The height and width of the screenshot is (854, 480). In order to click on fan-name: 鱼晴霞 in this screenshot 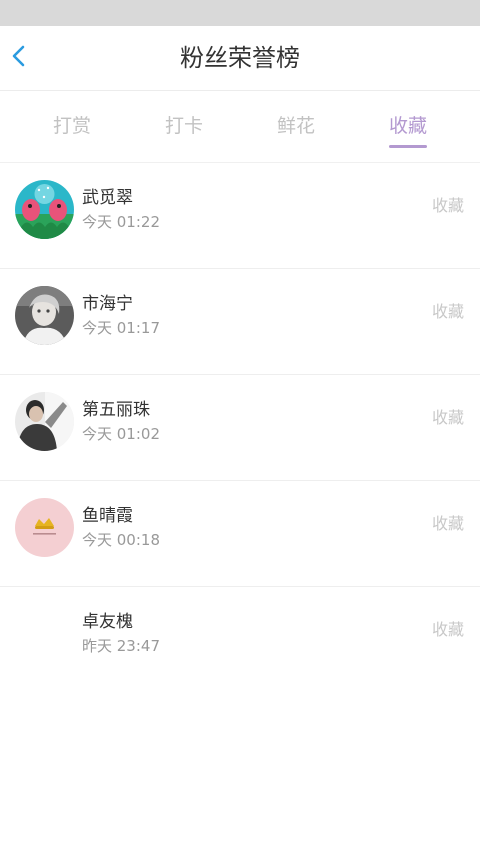, I will do `click(107, 516)`.